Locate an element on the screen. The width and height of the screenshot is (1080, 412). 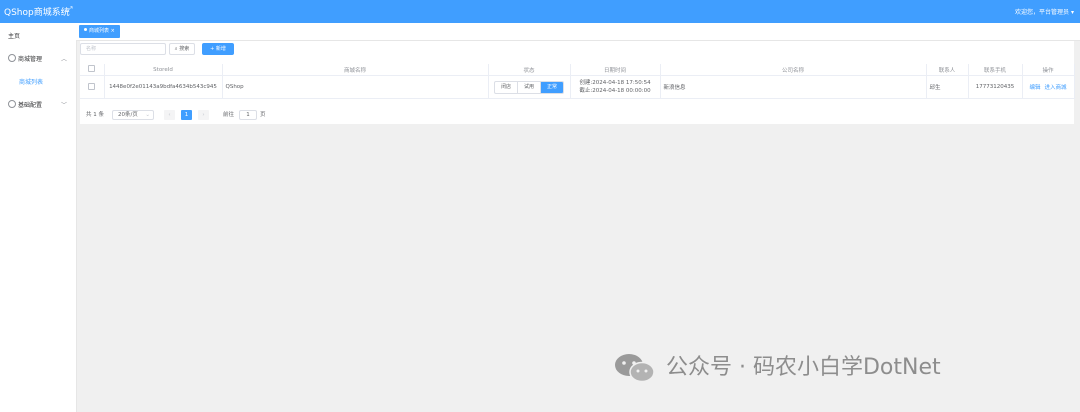
close-icon: × is located at coordinates (113, 31).